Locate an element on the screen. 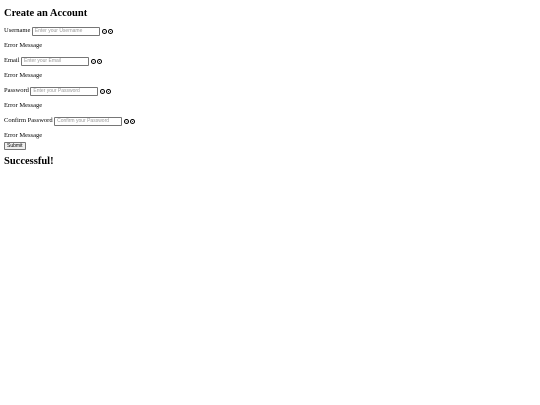 The width and height of the screenshot is (540, 405). password-input: Enter your Password is located at coordinates (64, 91).